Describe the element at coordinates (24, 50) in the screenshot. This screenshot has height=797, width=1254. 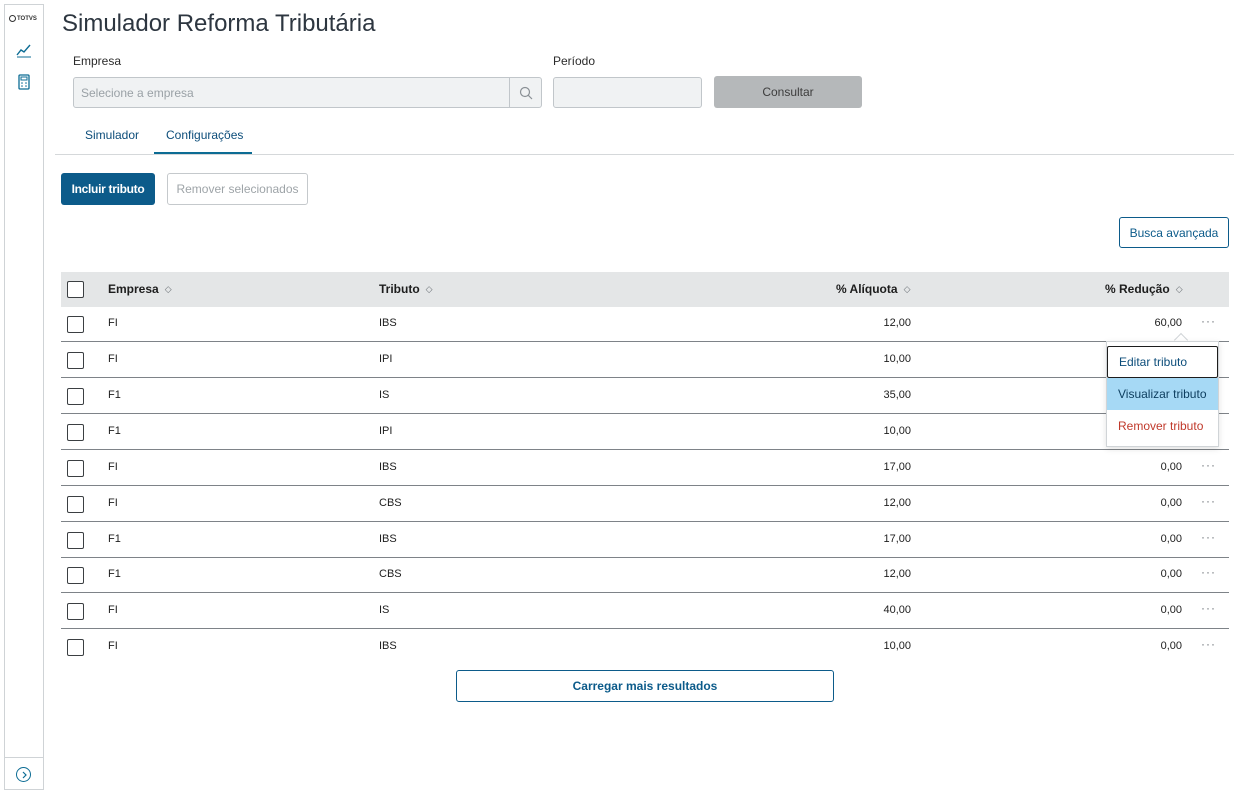
I see `chart-line-icon` at that location.